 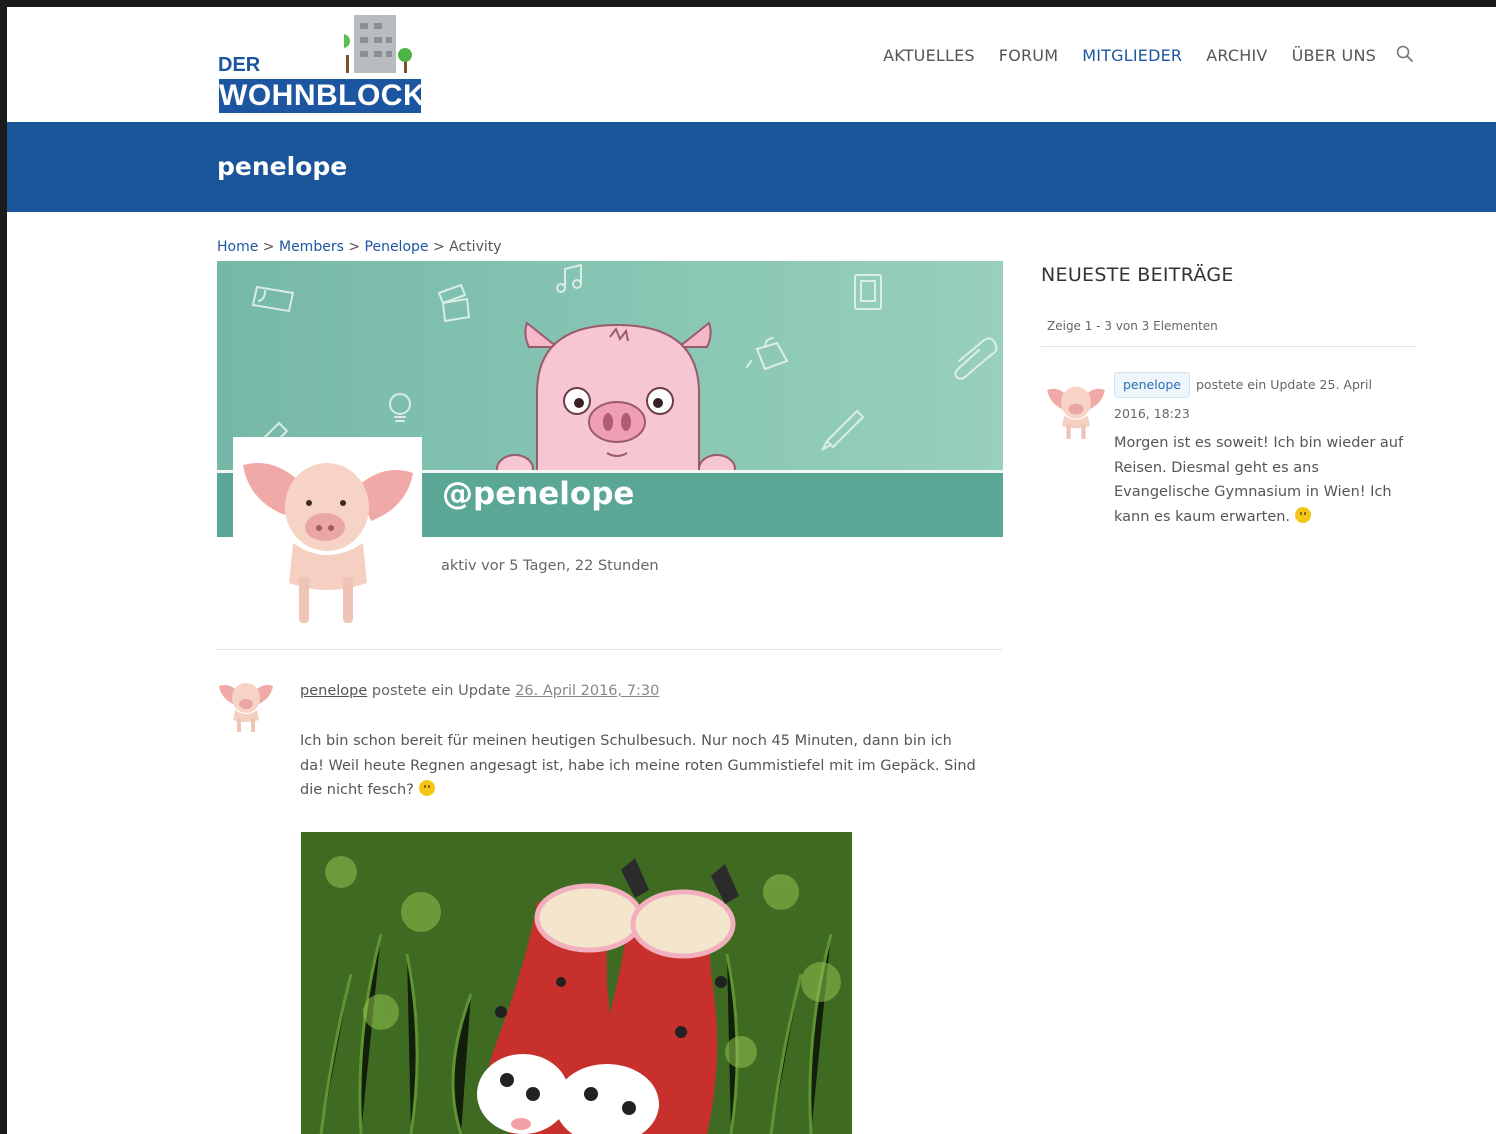 I want to click on sidebar-post-user-link: penelope, so click(x=1152, y=385).